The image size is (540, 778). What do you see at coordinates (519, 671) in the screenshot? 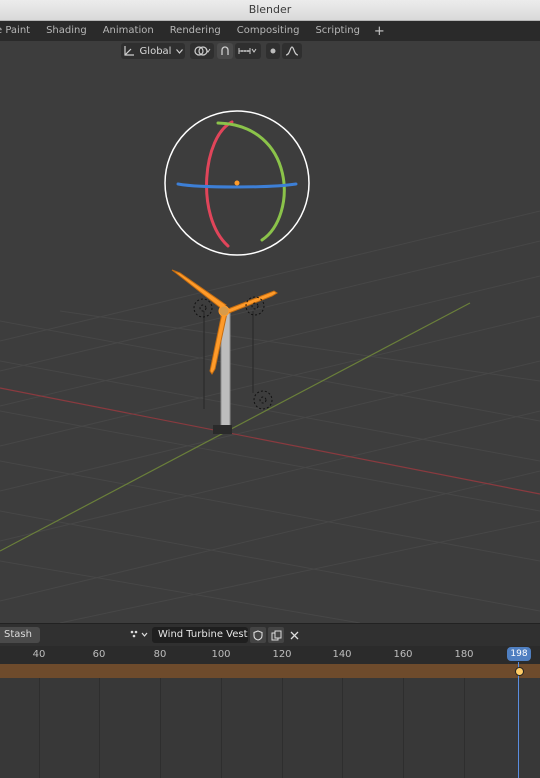
I see `keyframe-marker` at bounding box center [519, 671].